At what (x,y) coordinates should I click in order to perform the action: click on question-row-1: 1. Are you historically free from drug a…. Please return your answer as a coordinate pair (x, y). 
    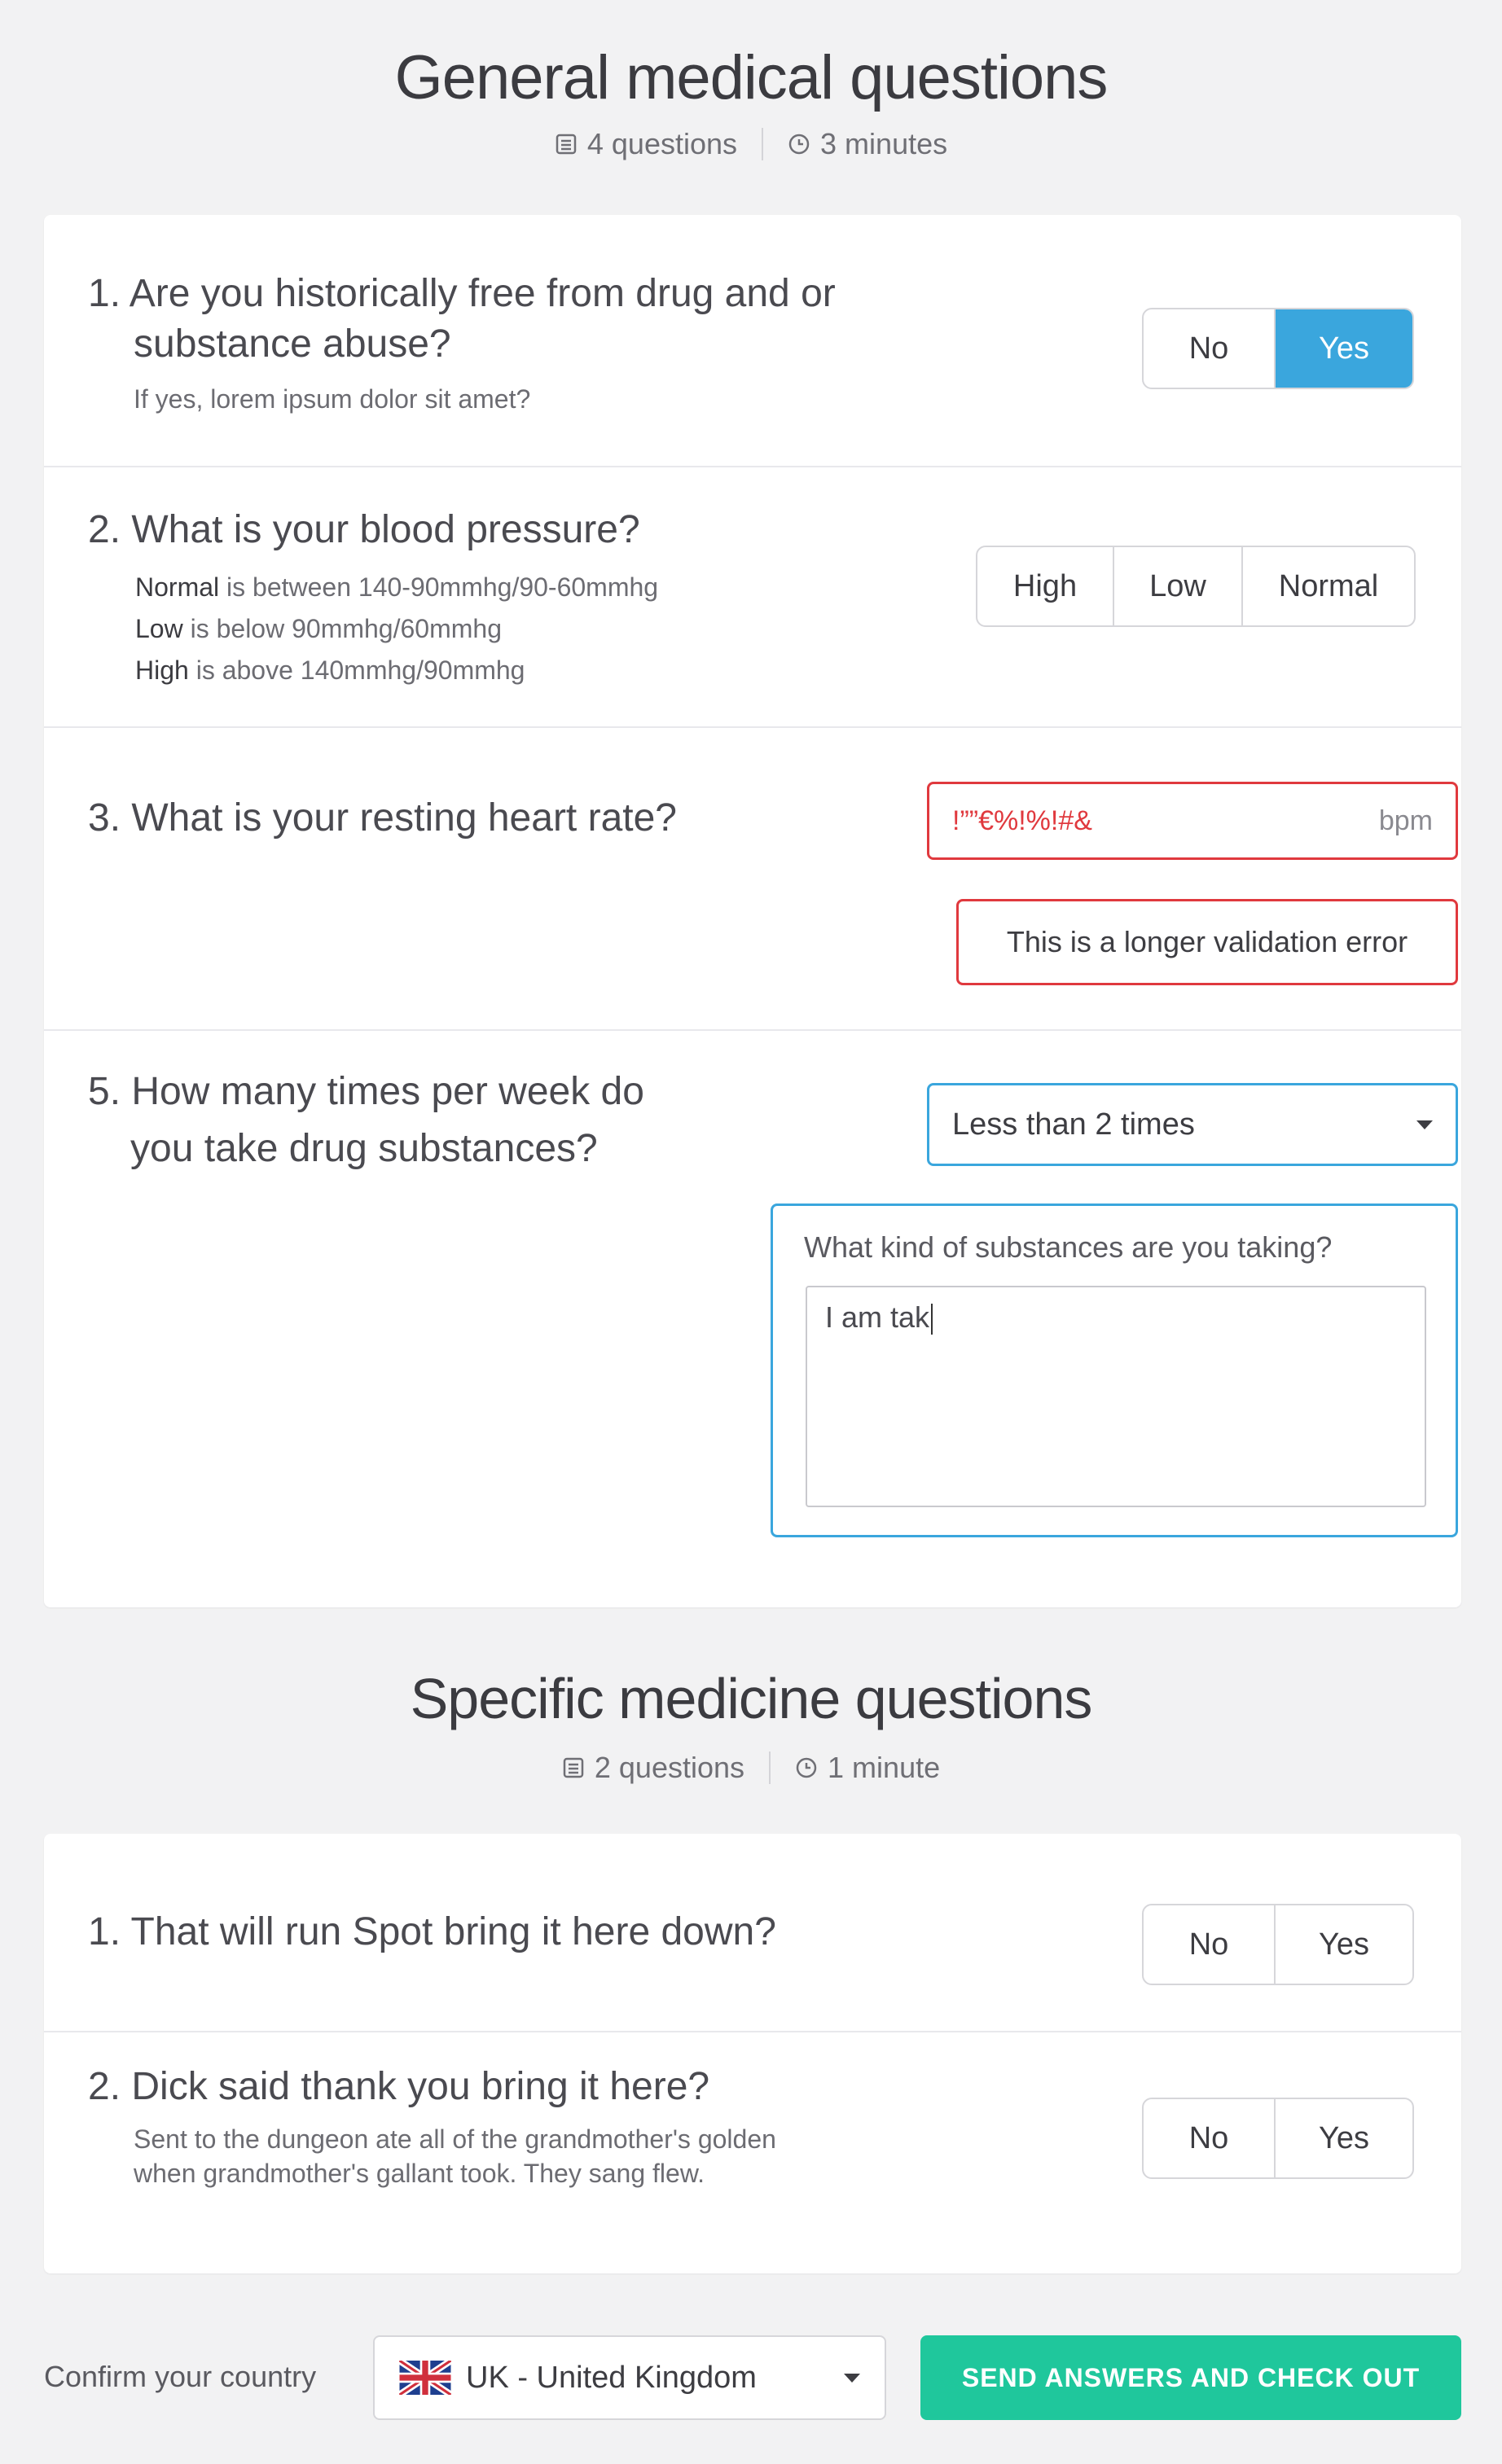
    Looking at the image, I should click on (752, 341).